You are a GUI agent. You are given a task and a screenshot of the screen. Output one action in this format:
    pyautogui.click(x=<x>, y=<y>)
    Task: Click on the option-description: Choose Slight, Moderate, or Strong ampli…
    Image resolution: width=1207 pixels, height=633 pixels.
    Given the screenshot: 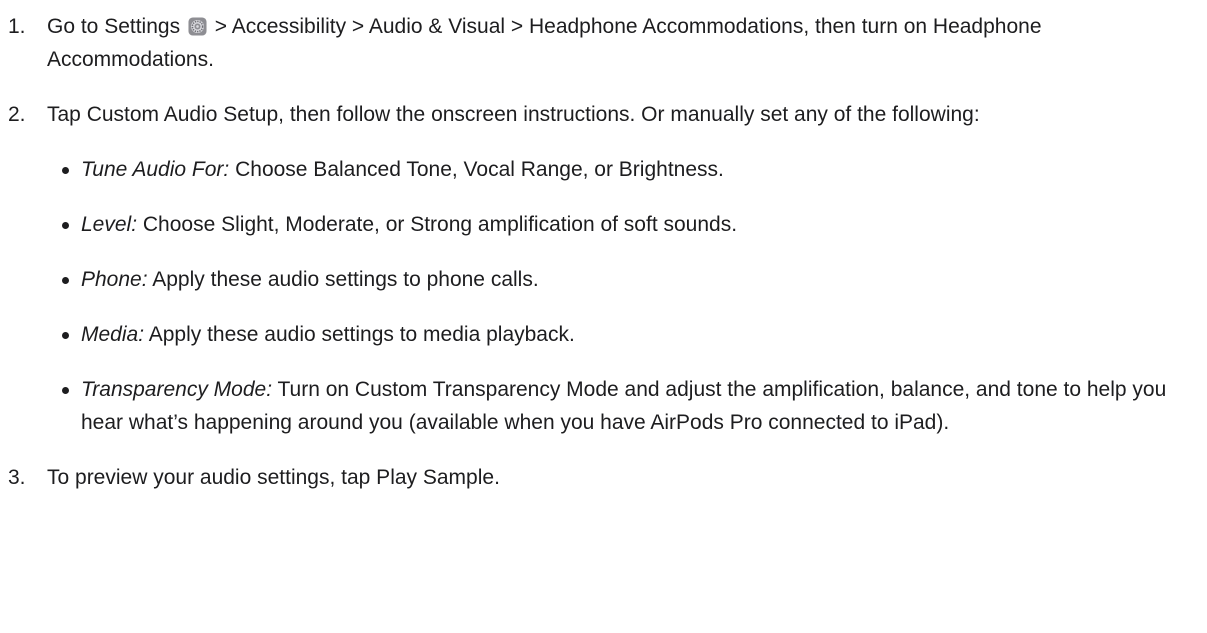 What is the action you would take?
    pyautogui.click(x=440, y=224)
    